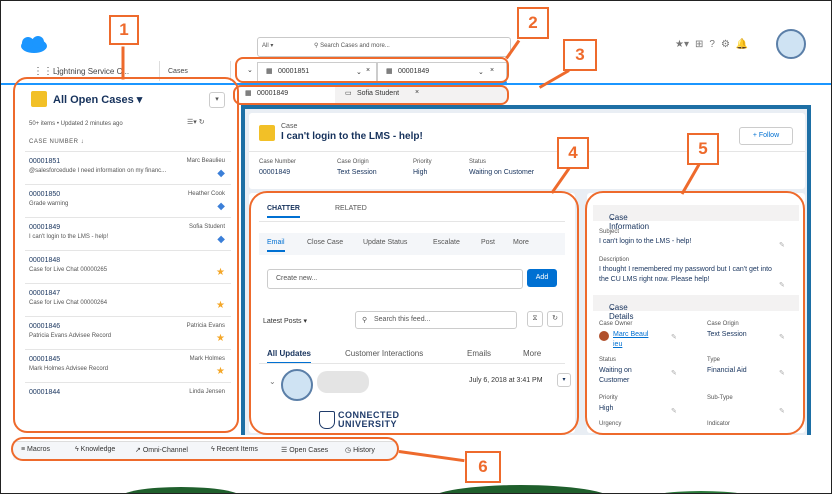 Image resolution: width=834 pixels, height=496 pixels. What do you see at coordinates (34, 44) in the screenshot?
I see `salesforce-logo-icon` at bounding box center [34, 44].